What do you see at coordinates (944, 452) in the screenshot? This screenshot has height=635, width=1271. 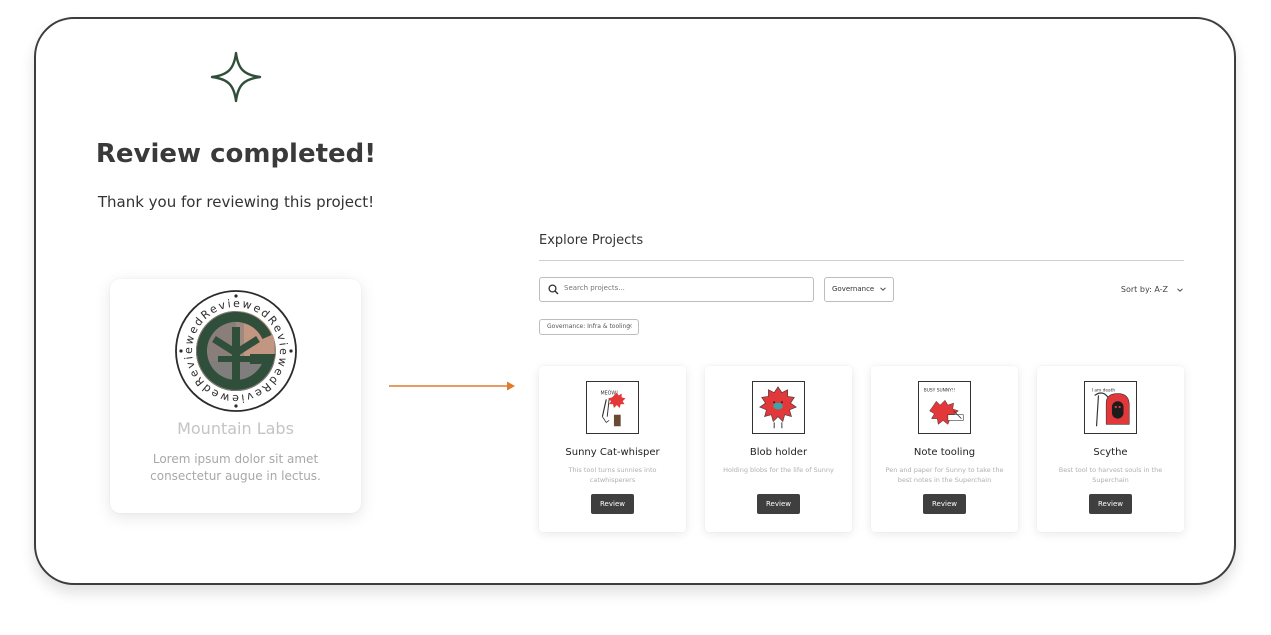 I see `project-name: Note tooling` at bounding box center [944, 452].